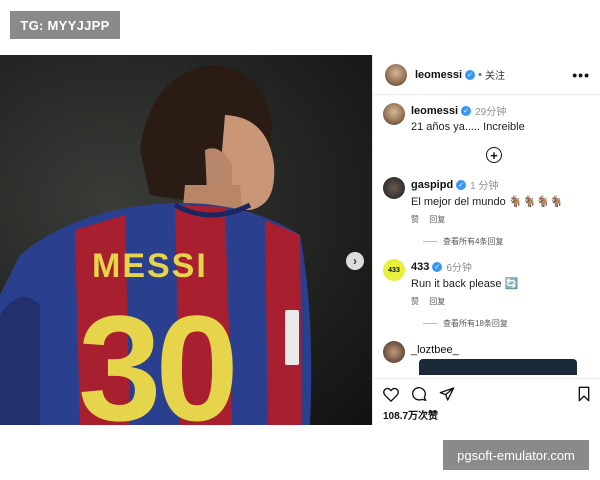 The width and height of the screenshot is (600, 480). Describe the element at coordinates (487, 414) in the screenshot. I see `like-count: 108.7万次赞` at that location.